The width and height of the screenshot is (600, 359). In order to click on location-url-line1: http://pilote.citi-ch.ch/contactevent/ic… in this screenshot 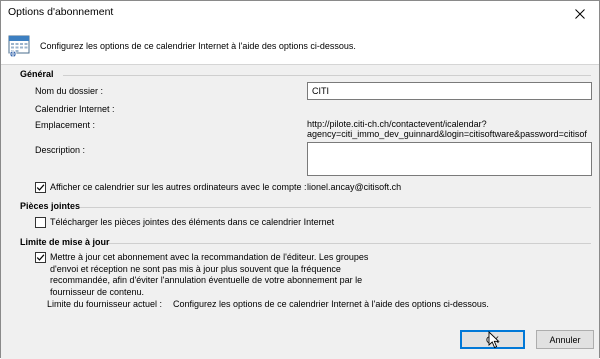, I will do `click(397, 124)`.